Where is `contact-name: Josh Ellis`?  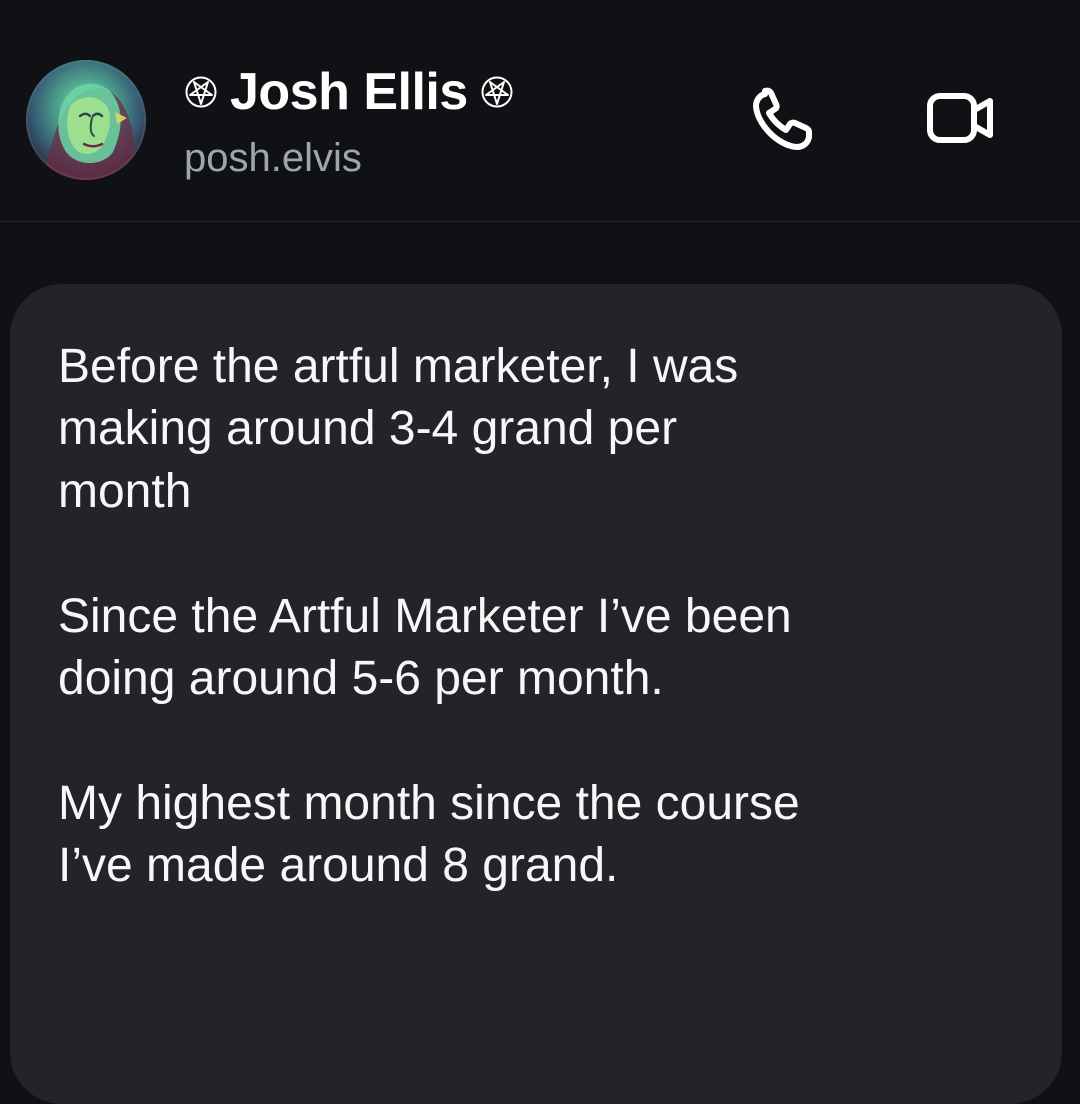
contact-name: Josh Ellis is located at coordinates (349, 92).